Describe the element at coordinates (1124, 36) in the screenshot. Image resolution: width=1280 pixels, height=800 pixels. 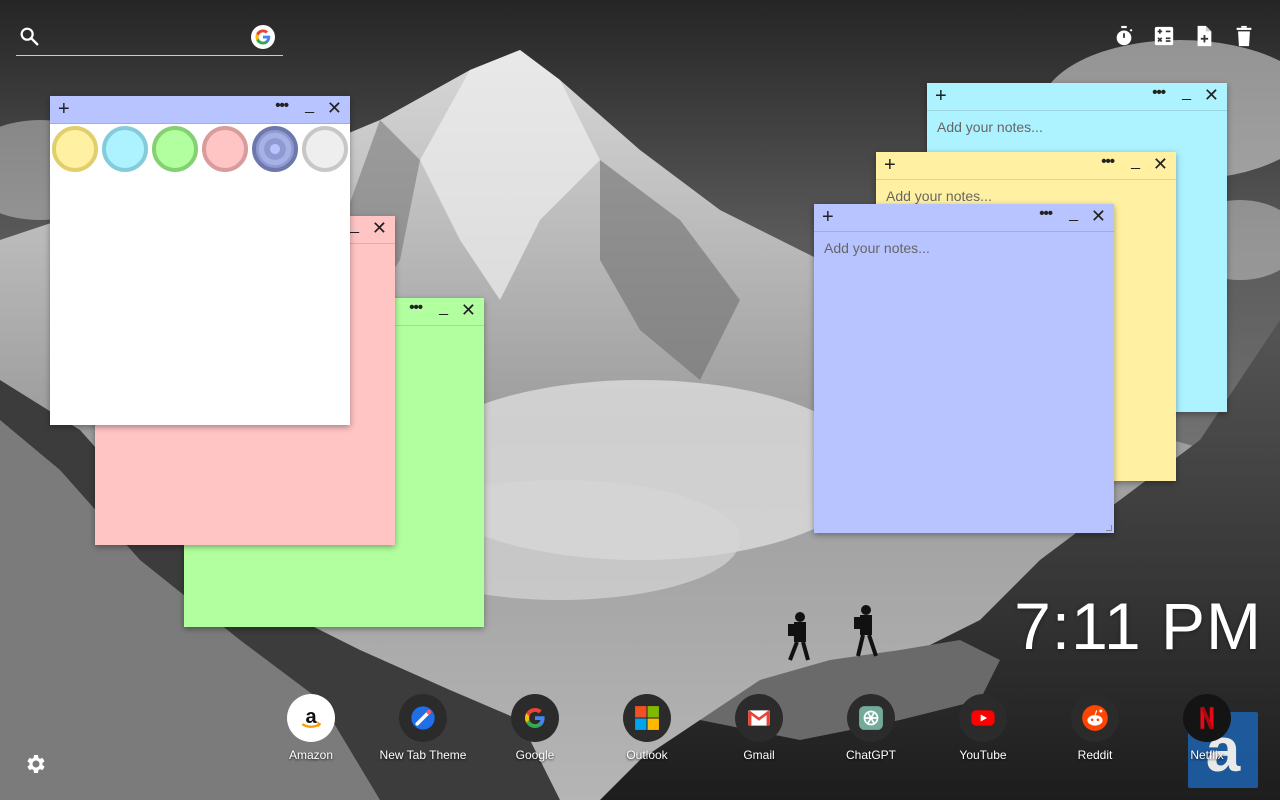
I see `timer-icon` at that location.